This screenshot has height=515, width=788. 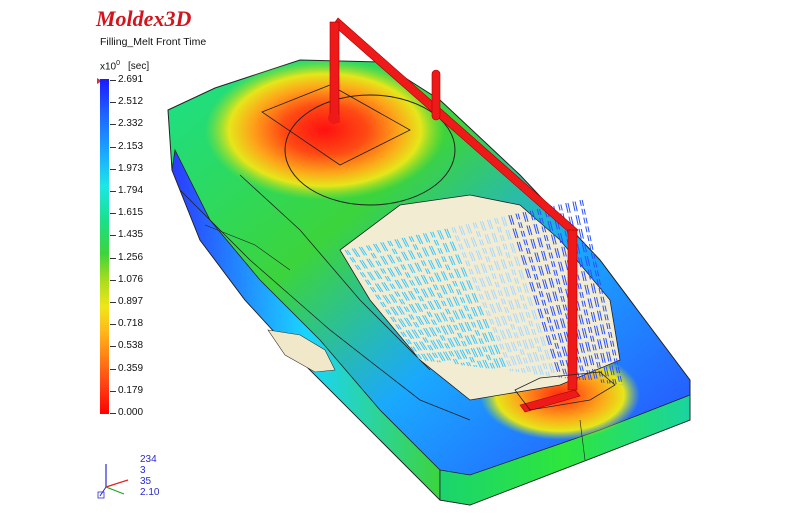 I want to click on legend-value: 0.359, so click(x=131, y=368).